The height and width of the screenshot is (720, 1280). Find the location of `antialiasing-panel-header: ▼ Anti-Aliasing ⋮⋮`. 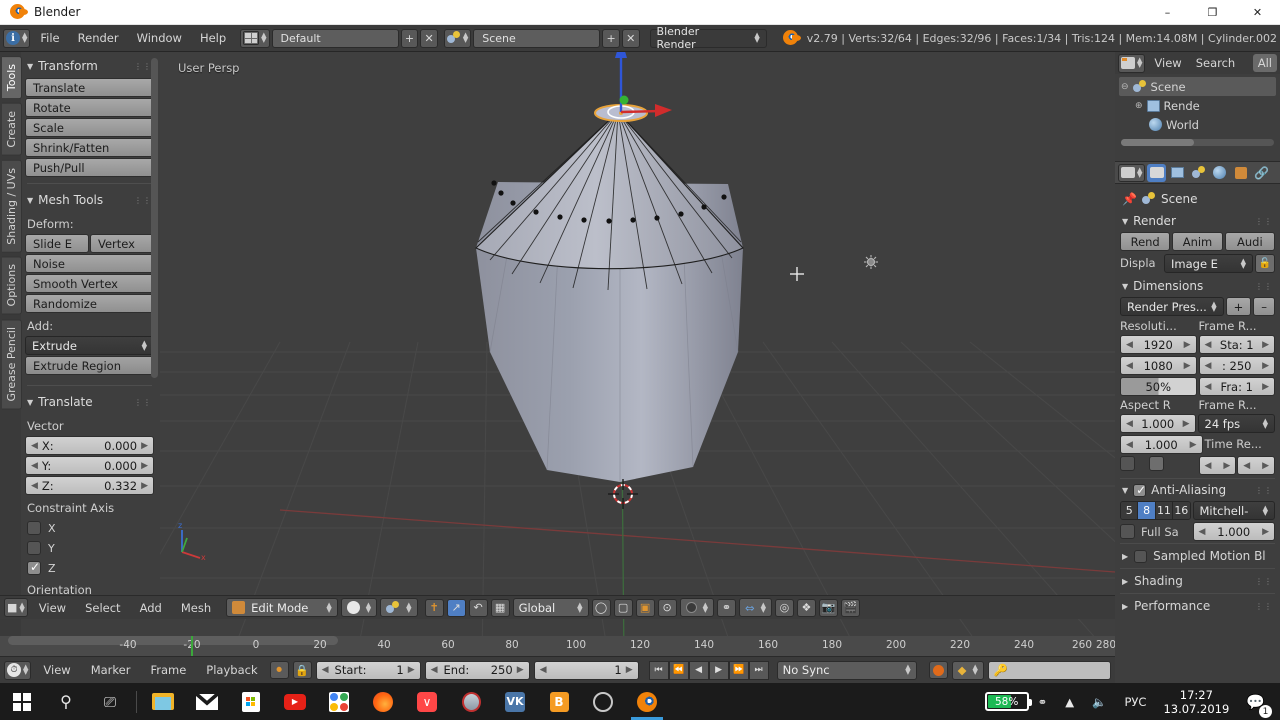

antialiasing-panel-header: ▼ Anti-Aliasing ⋮⋮ is located at coordinates (1197, 489).